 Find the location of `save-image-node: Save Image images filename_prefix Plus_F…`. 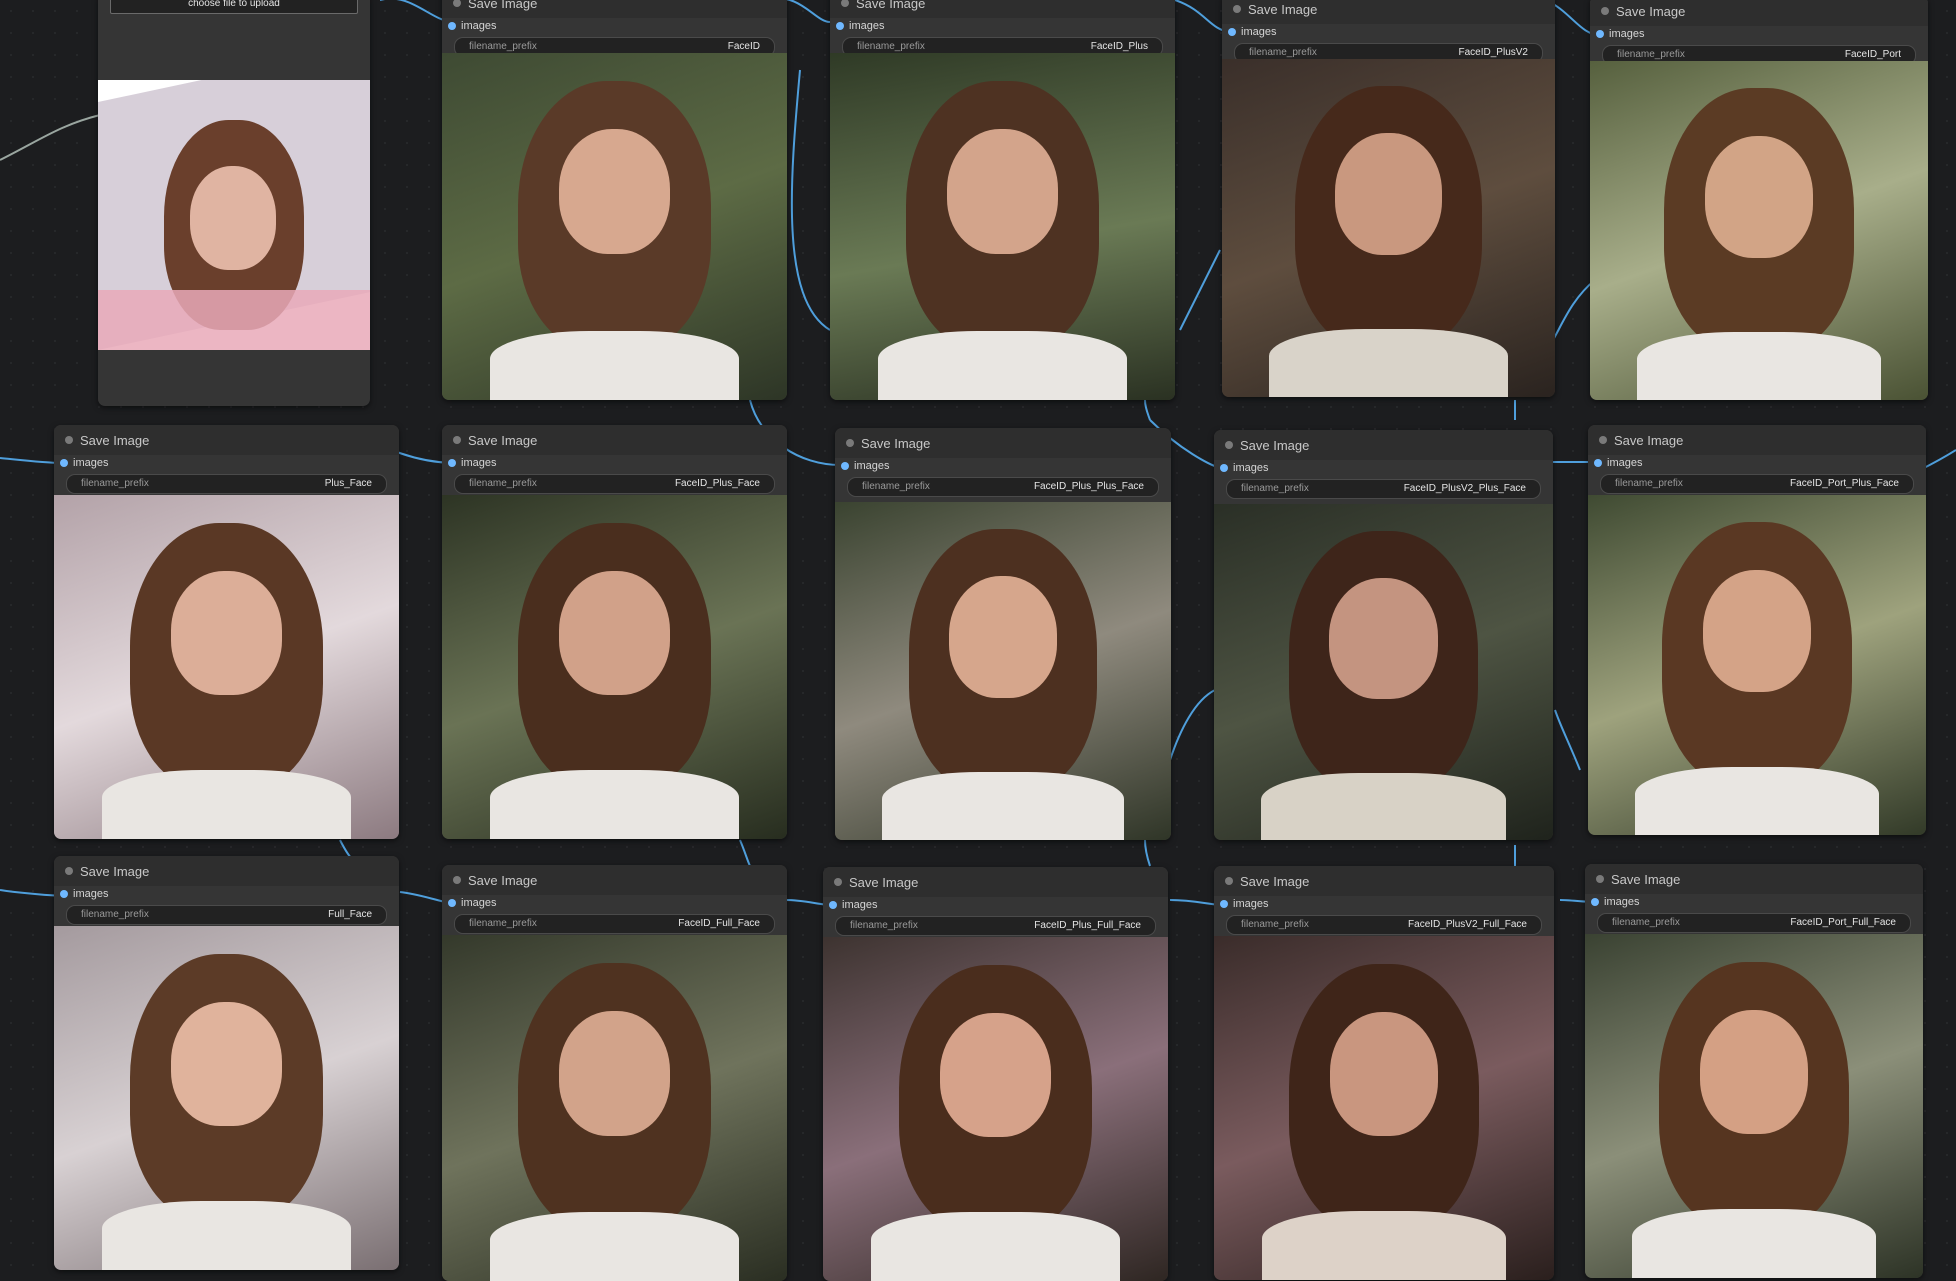

save-image-node: Save Image images filename_prefix Plus_F… is located at coordinates (226, 632).